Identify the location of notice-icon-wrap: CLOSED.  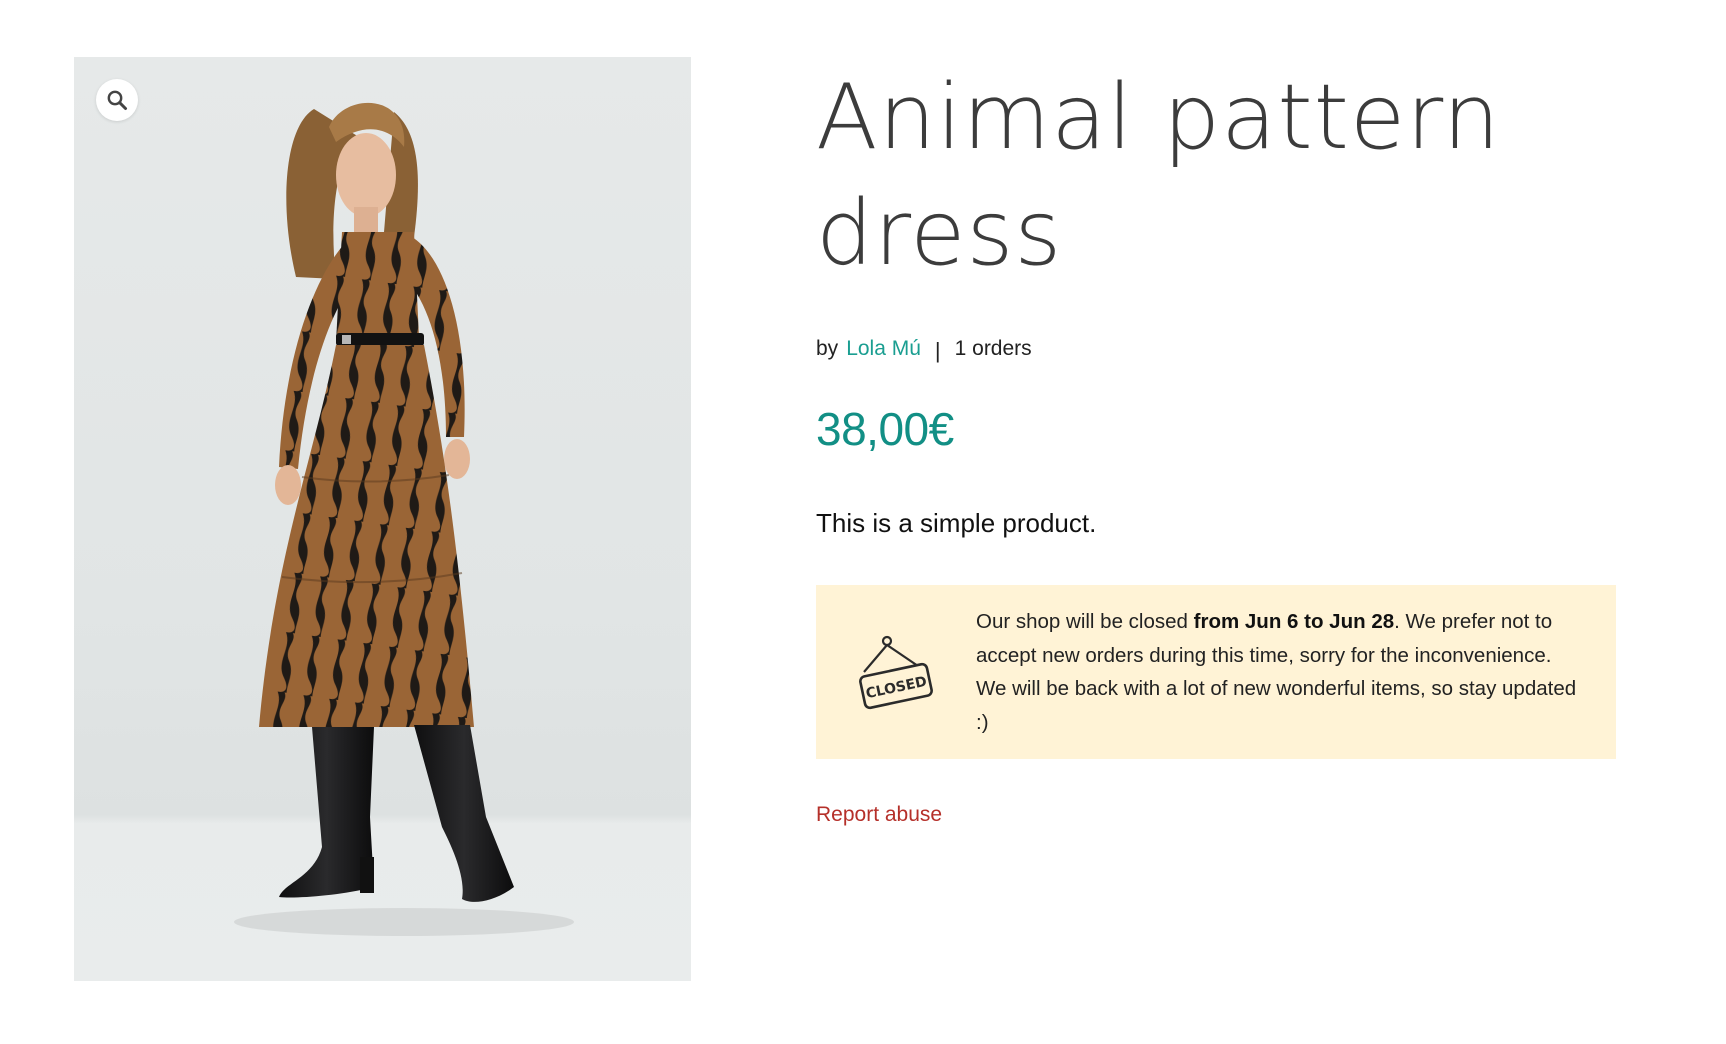
(896, 672).